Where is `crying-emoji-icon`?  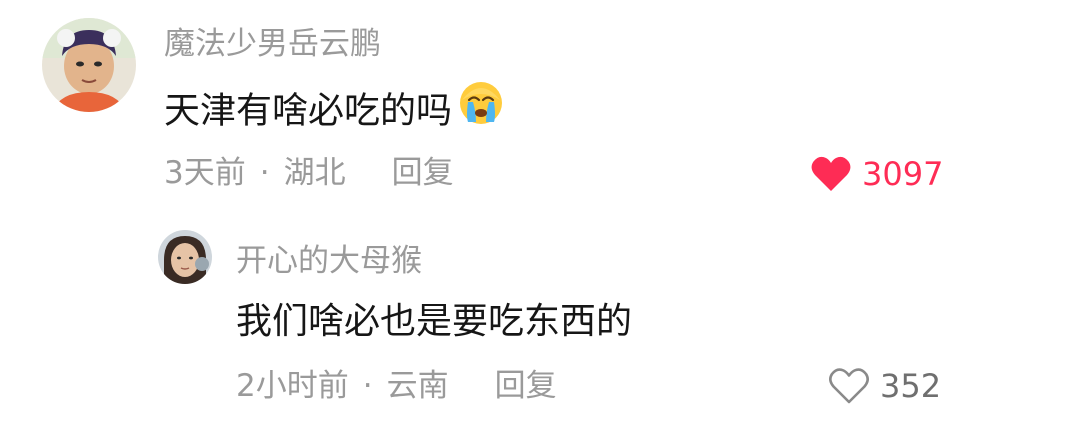
crying-emoji-icon is located at coordinates (481, 109).